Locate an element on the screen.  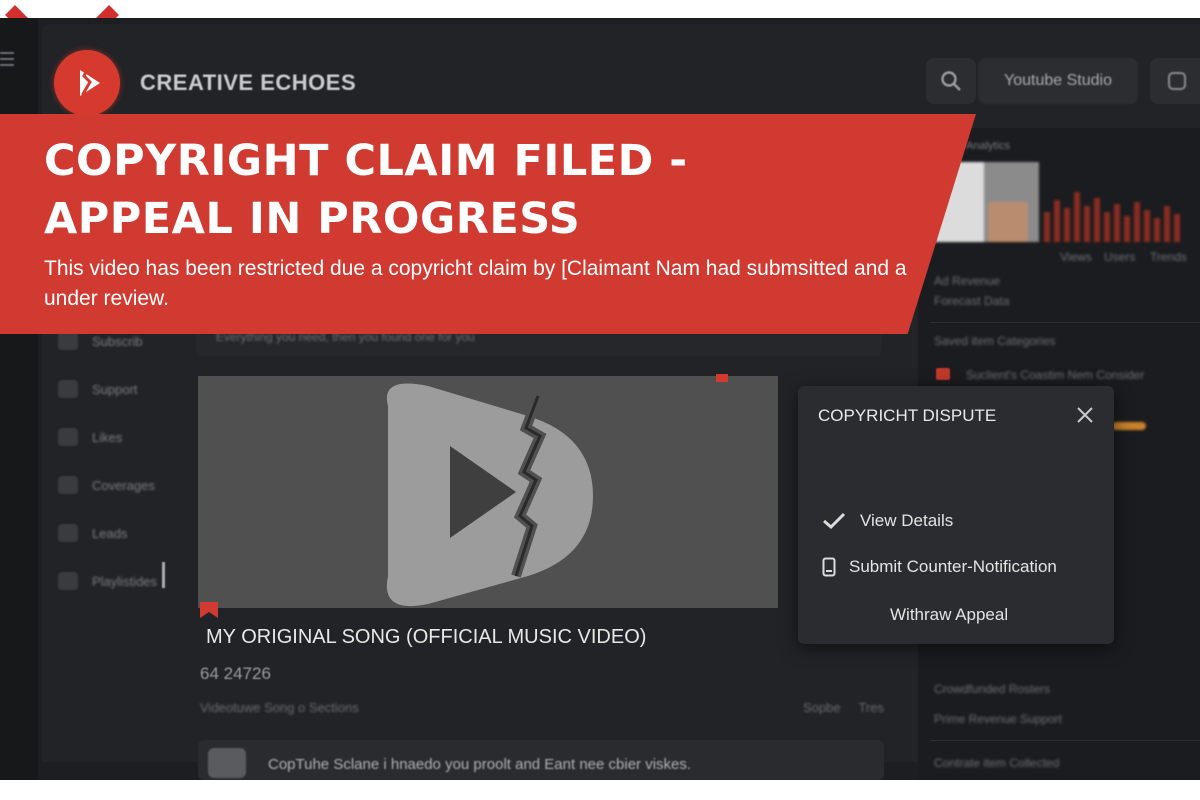
home-icon is located at coordinates (68, 389).